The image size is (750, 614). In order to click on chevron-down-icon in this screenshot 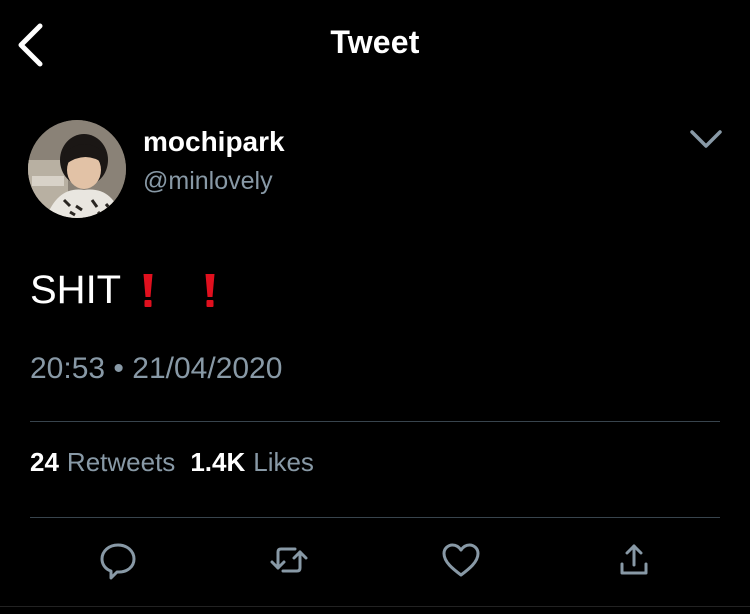, I will do `click(706, 139)`.